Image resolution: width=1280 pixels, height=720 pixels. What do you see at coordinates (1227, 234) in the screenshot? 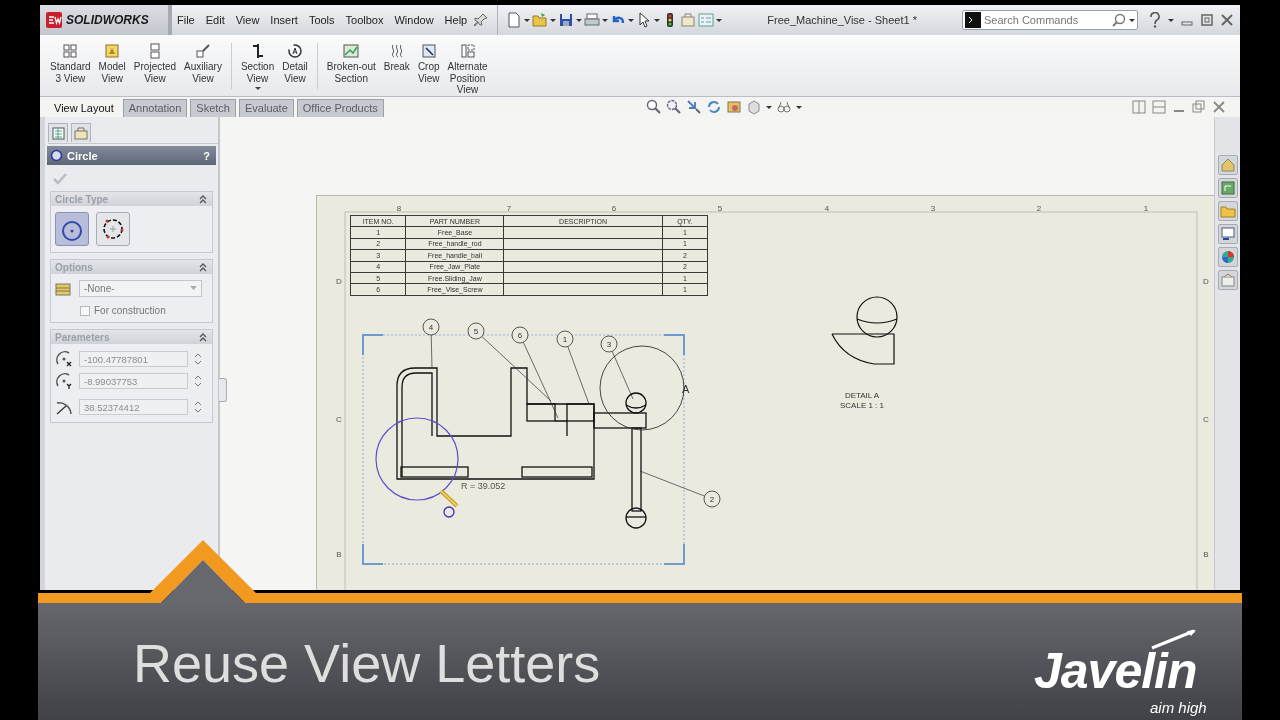
I see `palette-icon` at bounding box center [1227, 234].